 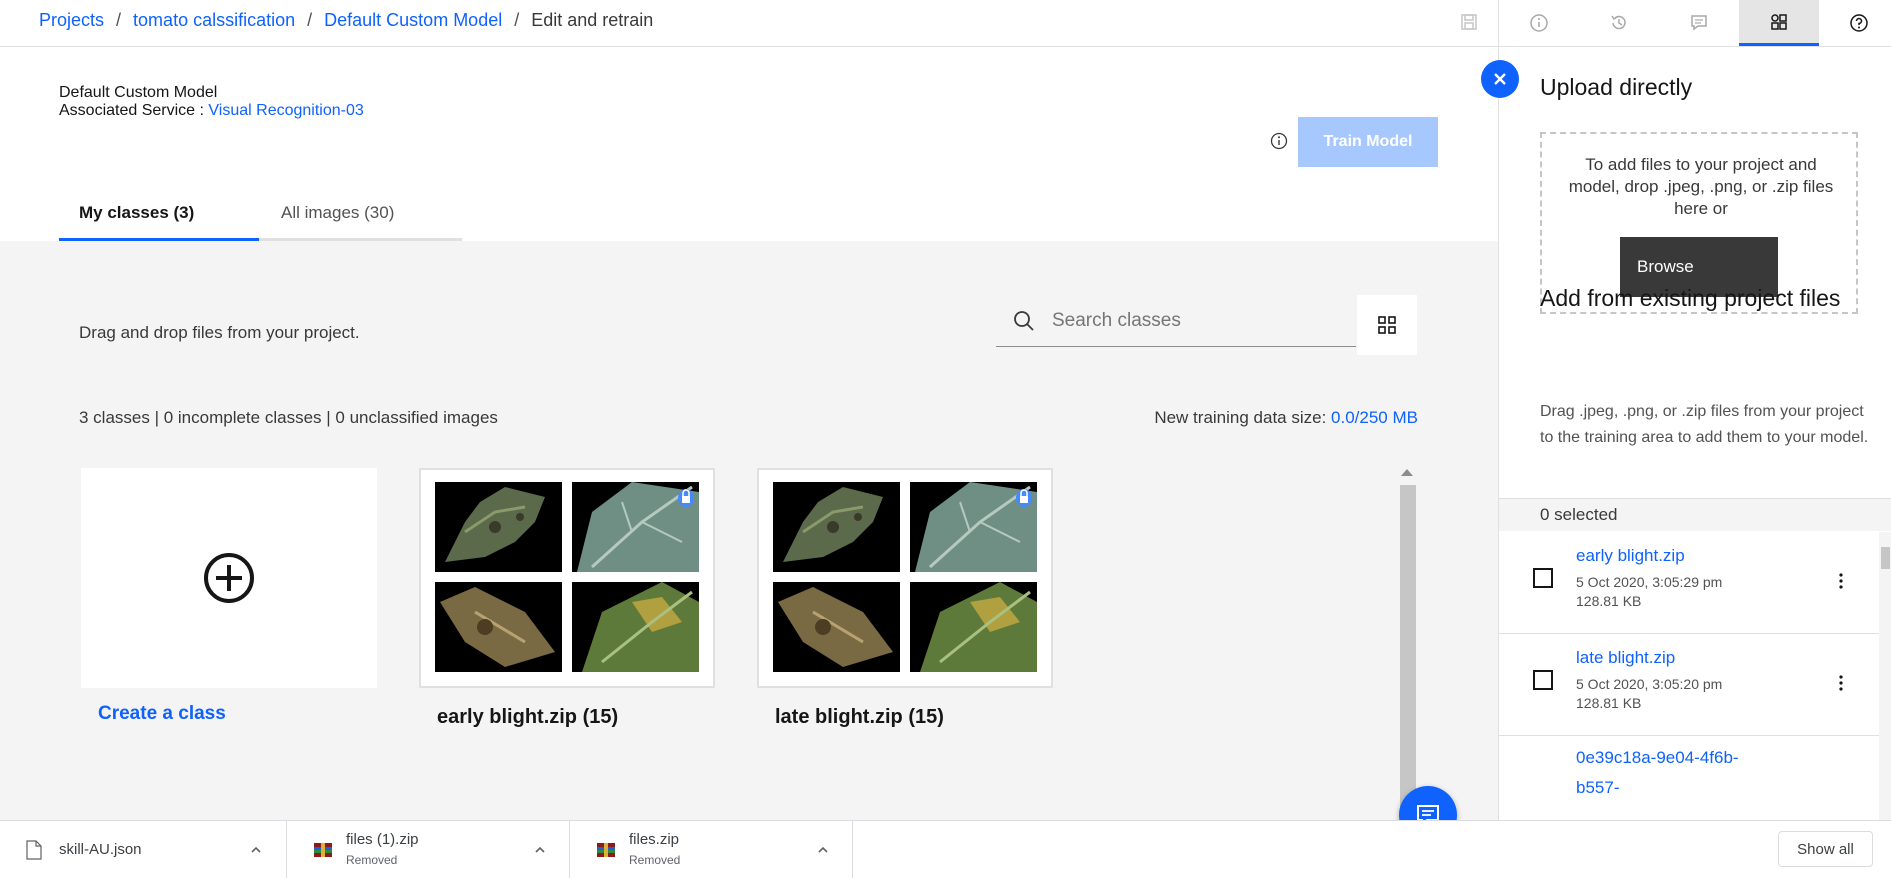 I want to click on tab-history, so click(x=1619, y=23).